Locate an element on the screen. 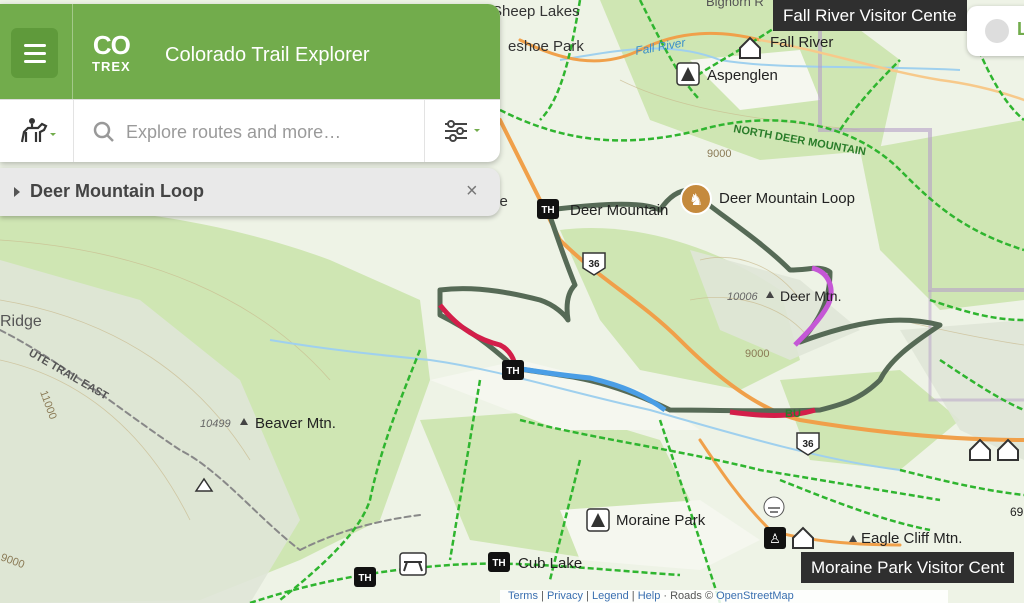 Image resolution: width=1024 pixels, height=603 pixels. menu-button is located at coordinates (34, 53).